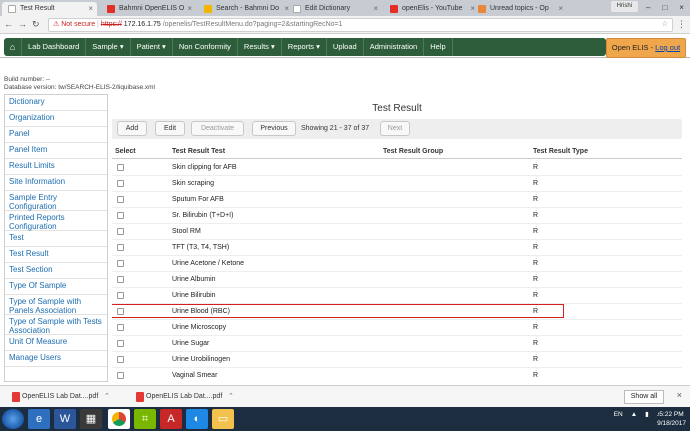  What do you see at coordinates (671, 419) in the screenshot?
I see `clock: 5:22 PM 9/18/2017` at bounding box center [671, 419].